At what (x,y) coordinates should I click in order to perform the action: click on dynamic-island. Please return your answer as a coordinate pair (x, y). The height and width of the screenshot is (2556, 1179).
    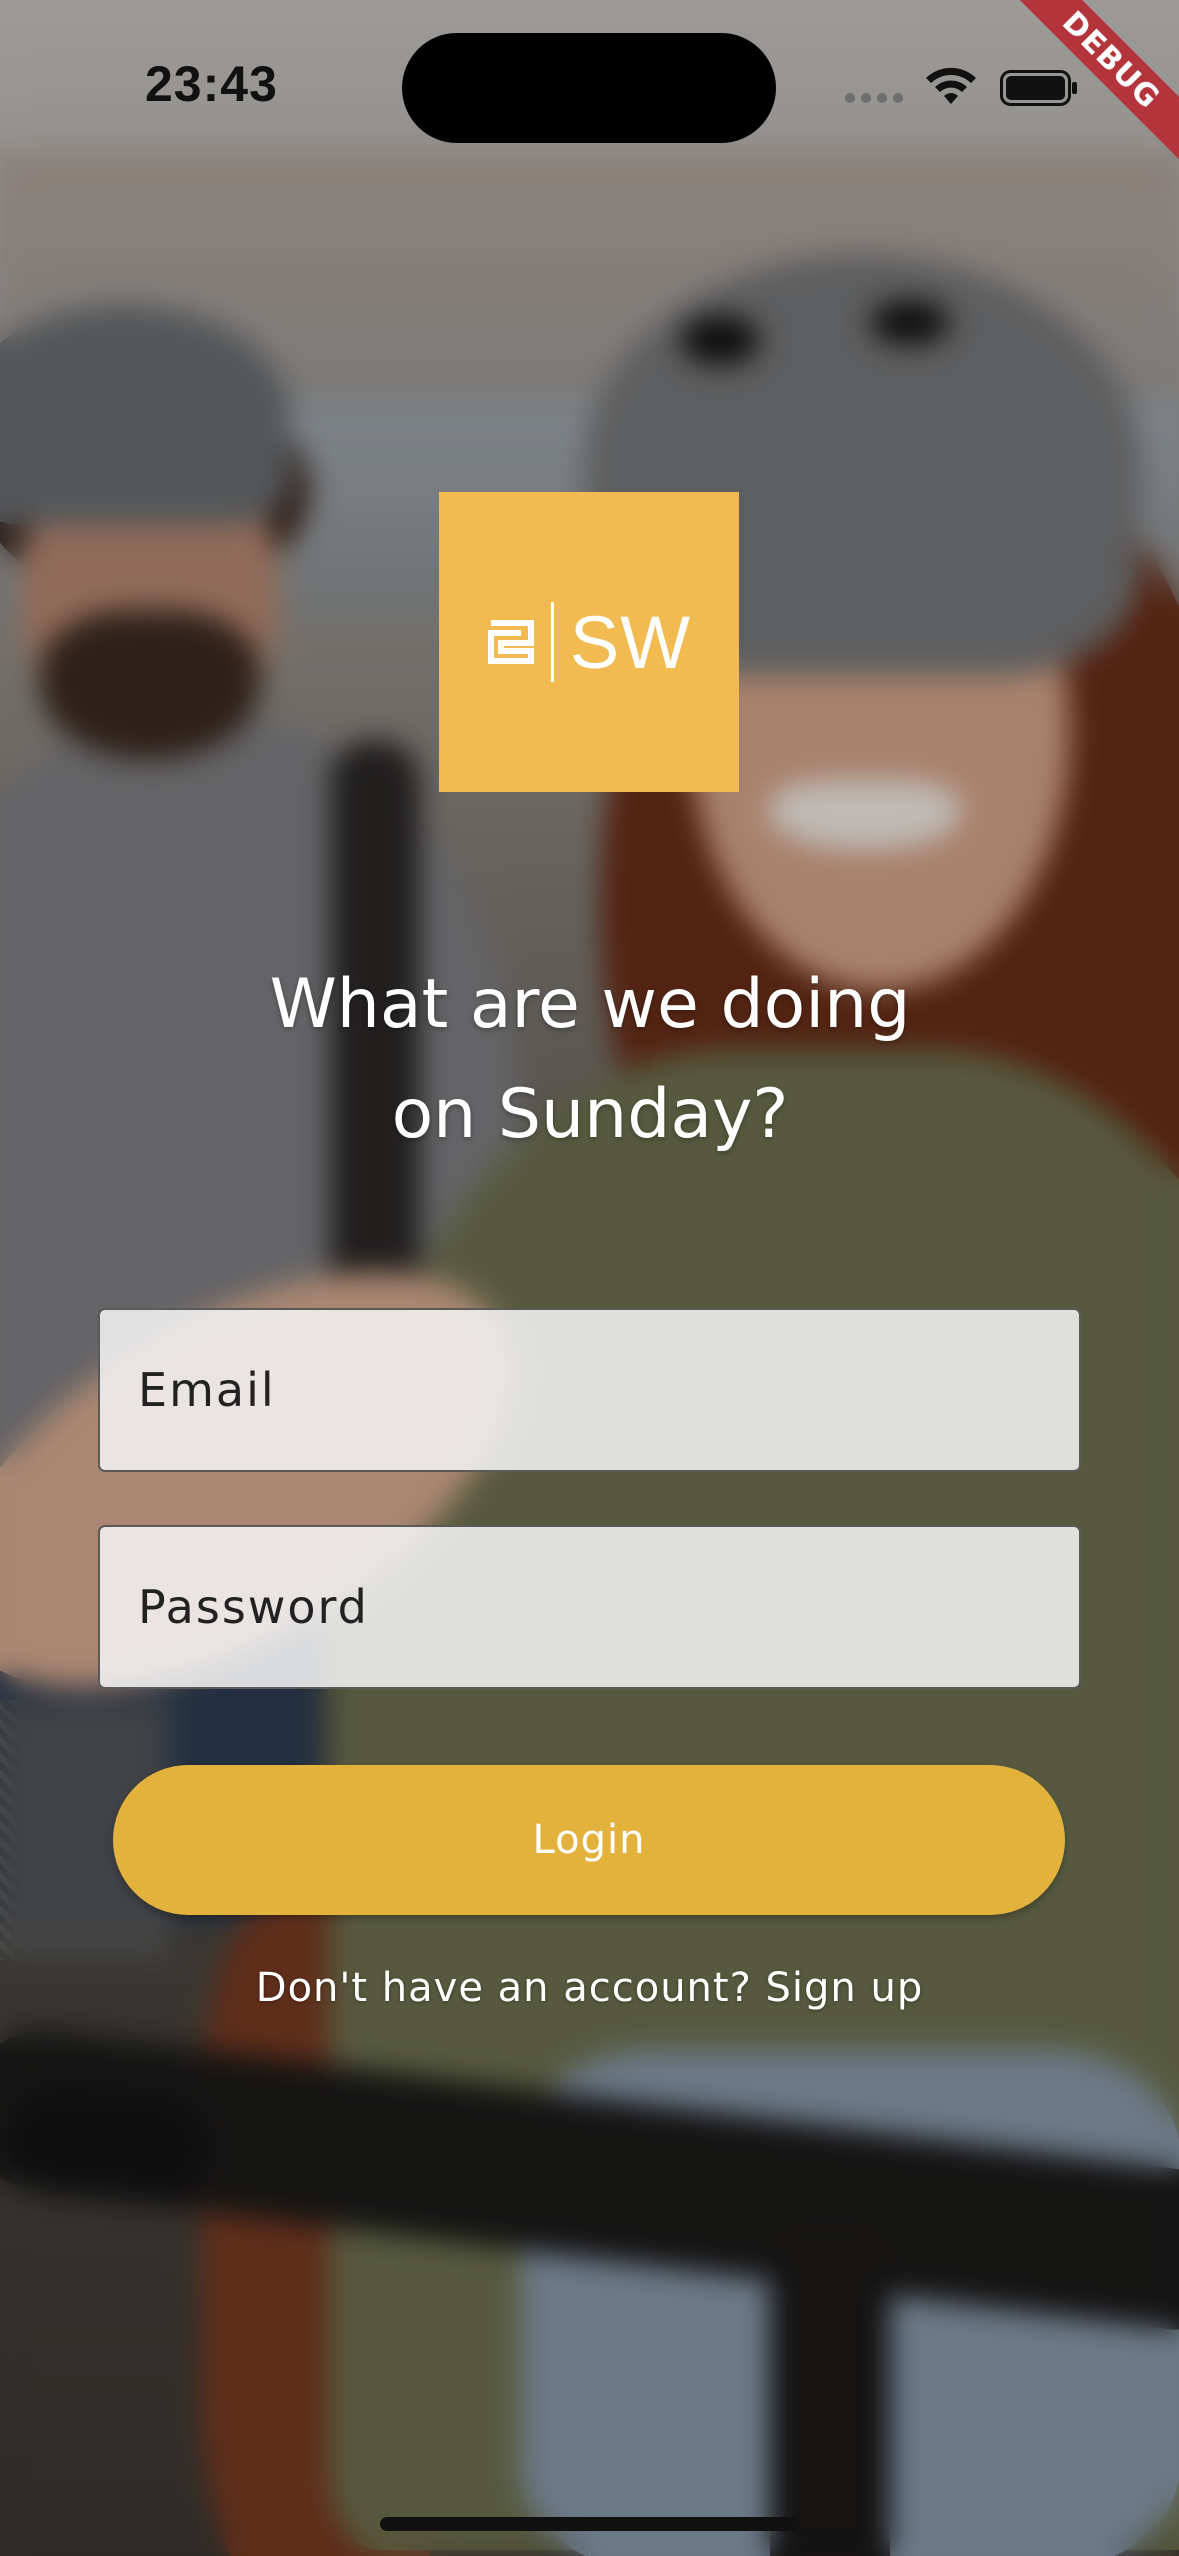
    Looking at the image, I should click on (589, 88).